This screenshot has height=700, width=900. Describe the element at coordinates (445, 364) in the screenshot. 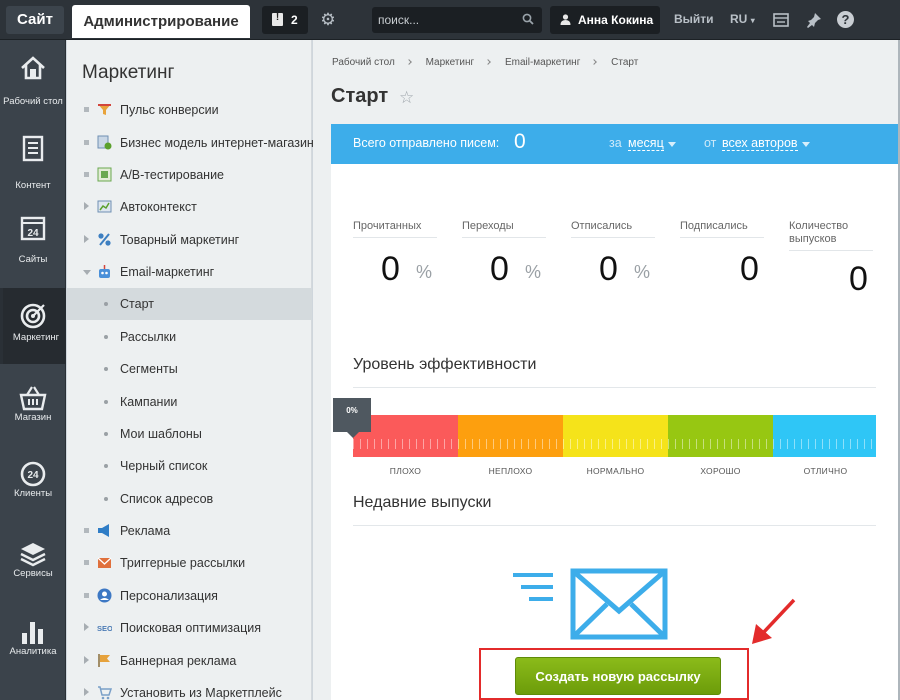

I see `efficiency-title: Уровень эффективности` at that location.